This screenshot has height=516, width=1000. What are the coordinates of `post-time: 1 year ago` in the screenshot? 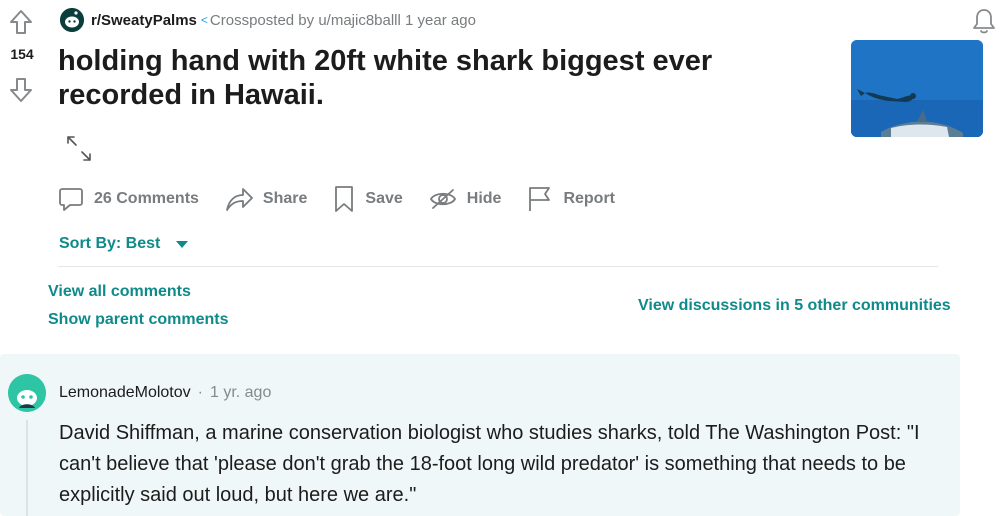 It's located at (440, 20).